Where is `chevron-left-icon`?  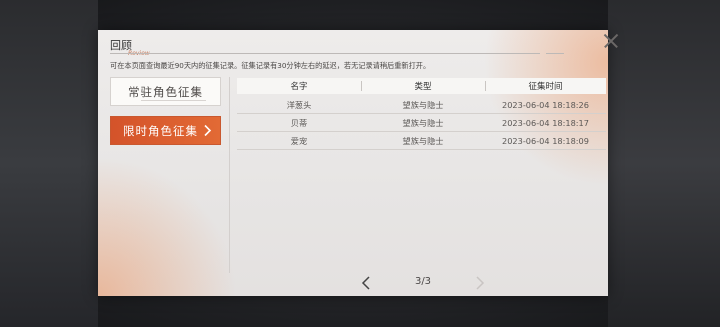 chevron-left-icon is located at coordinates (366, 283).